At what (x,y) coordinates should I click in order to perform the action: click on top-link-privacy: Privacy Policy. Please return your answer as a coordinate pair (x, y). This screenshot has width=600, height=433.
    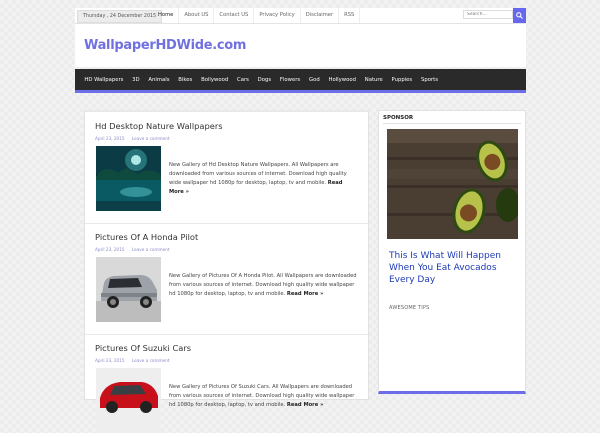
    Looking at the image, I should click on (277, 15).